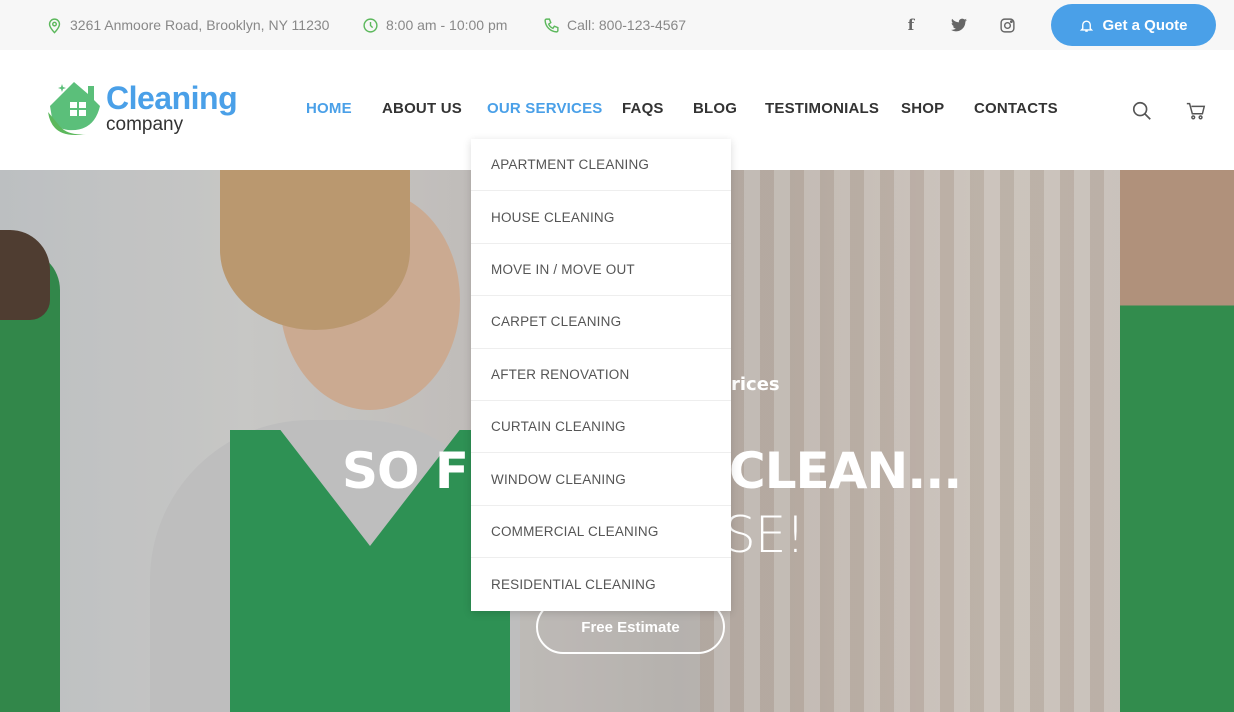 The width and height of the screenshot is (1234, 712). I want to click on nav-about-us: ABOUT US, so click(422, 108).